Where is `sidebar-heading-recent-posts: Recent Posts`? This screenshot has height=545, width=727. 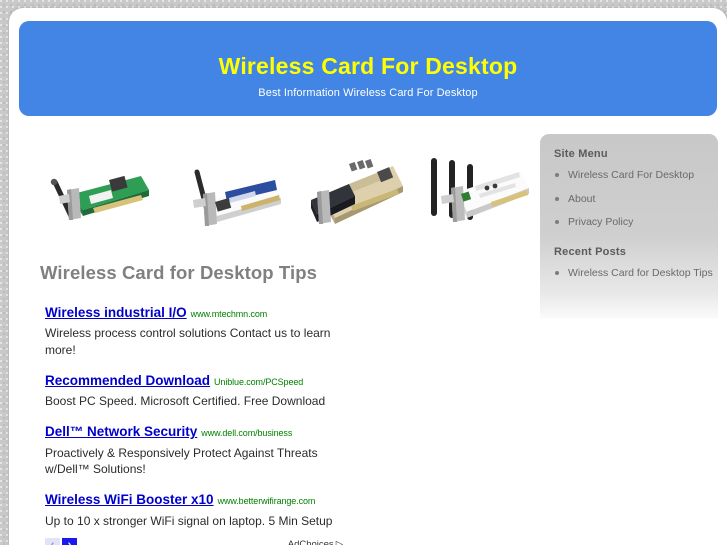
sidebar-heading-recent-posts: Recent Posts is located at coordinates (590, 251).